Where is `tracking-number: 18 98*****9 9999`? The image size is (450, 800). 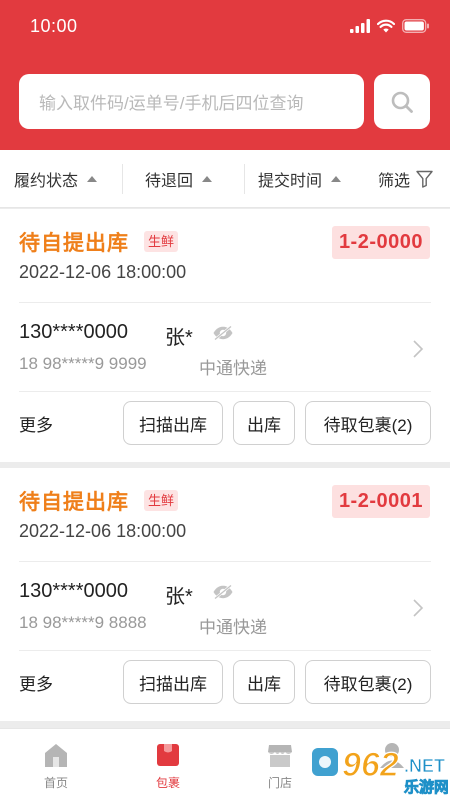 tracking-number: 18 98*****9 9999 is located at coordinates (83, 363).